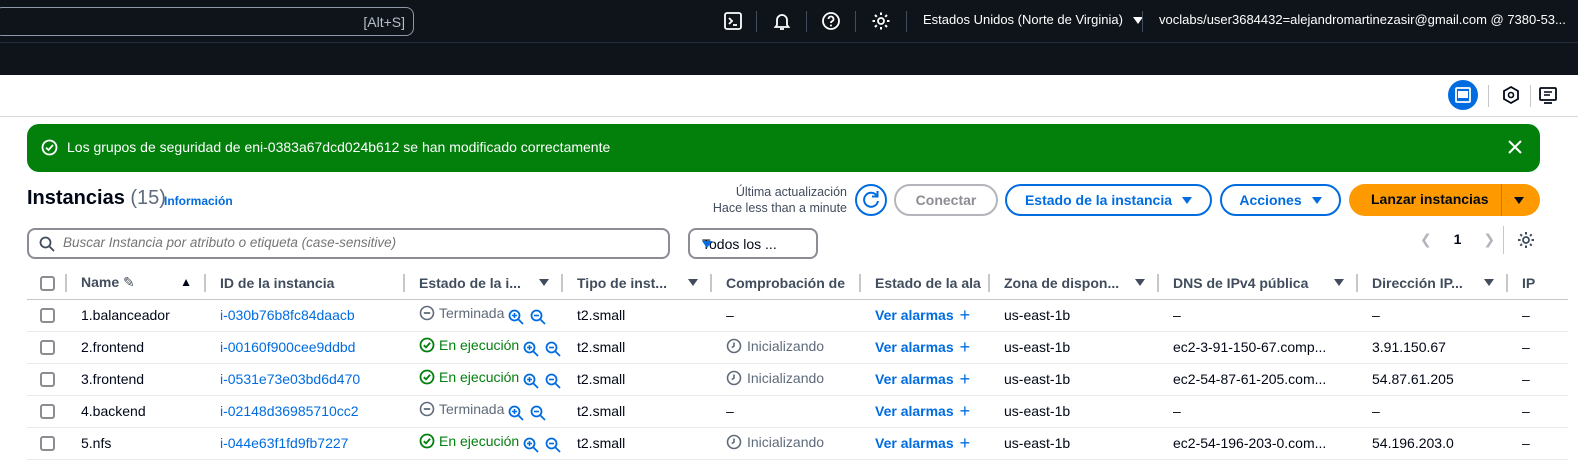 The height and width of the screenshot is (467, 1578). I want to click on cell-public-ip: 3.91.150.67, so click(1433, 347).